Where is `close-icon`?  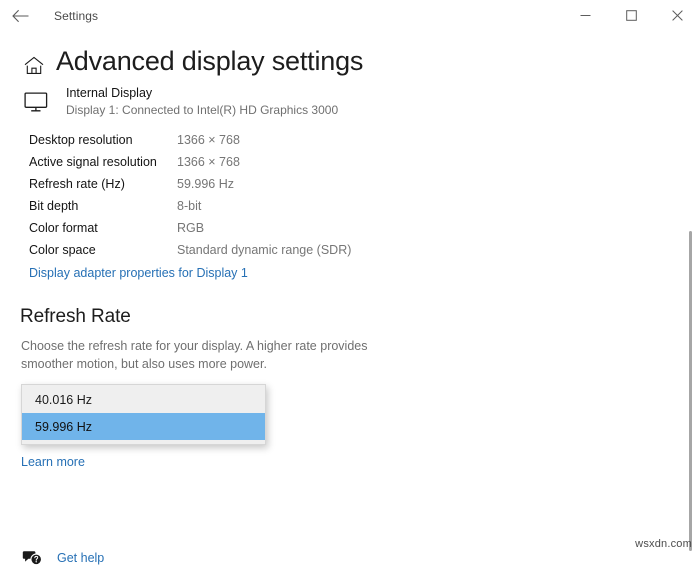 close-icon is located at coordinates (677, 15).